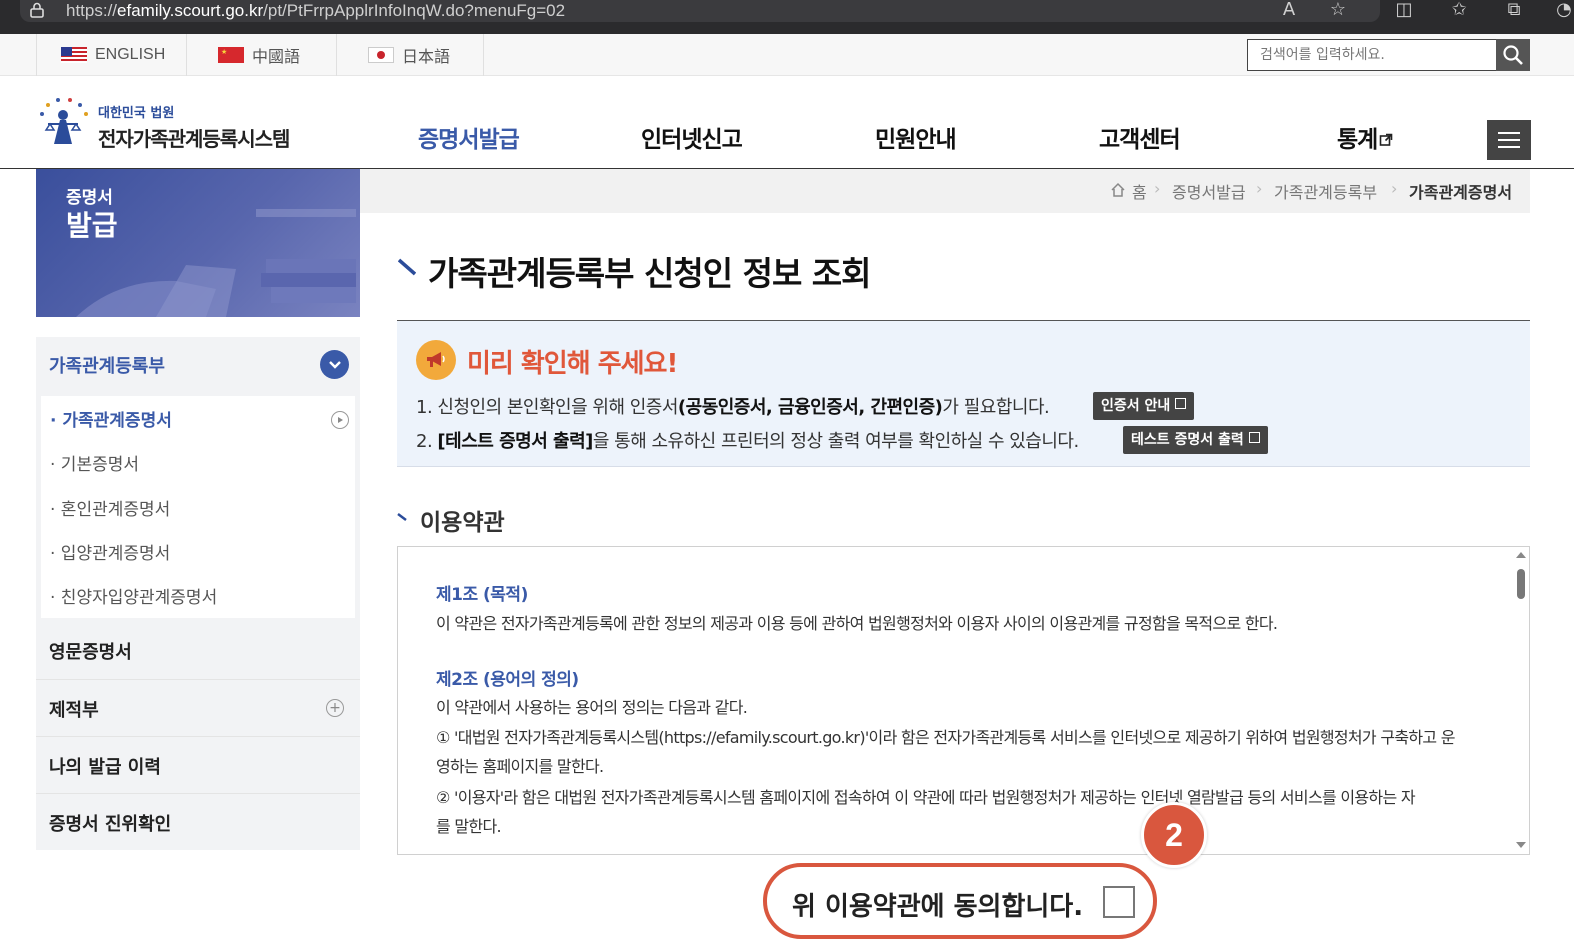 The image size is (1574, 944). Describe the element at coordinates (89, 198) in the screenshot. I see `banner-line1: 증명서` at that location.